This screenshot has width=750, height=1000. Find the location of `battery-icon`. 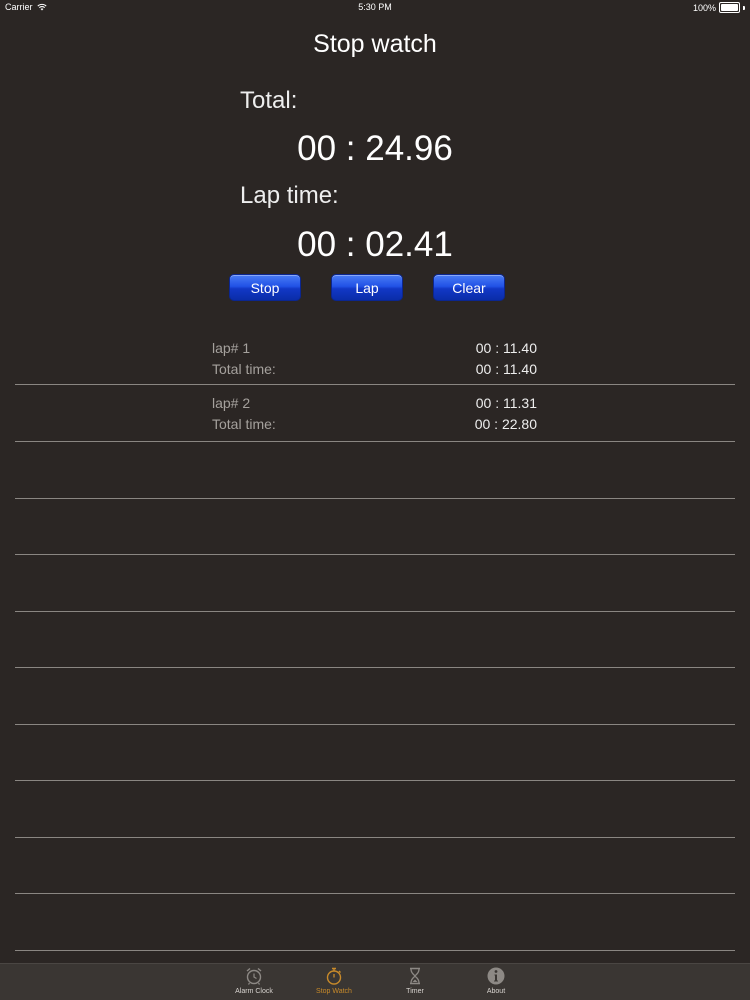

battery-icon is located at coordinates (729, 7).